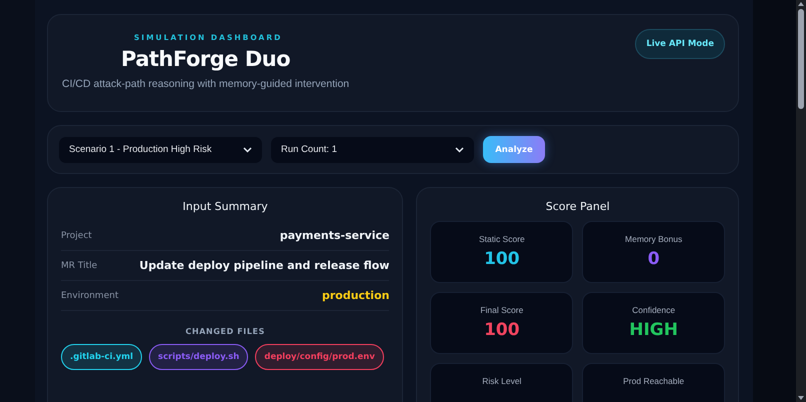 The image size is (806, 402). What do you see at coordinates (372, 149) in the screenshot?
I see `run-count-select: Run Count: 1` at bounding box center [372, 149].